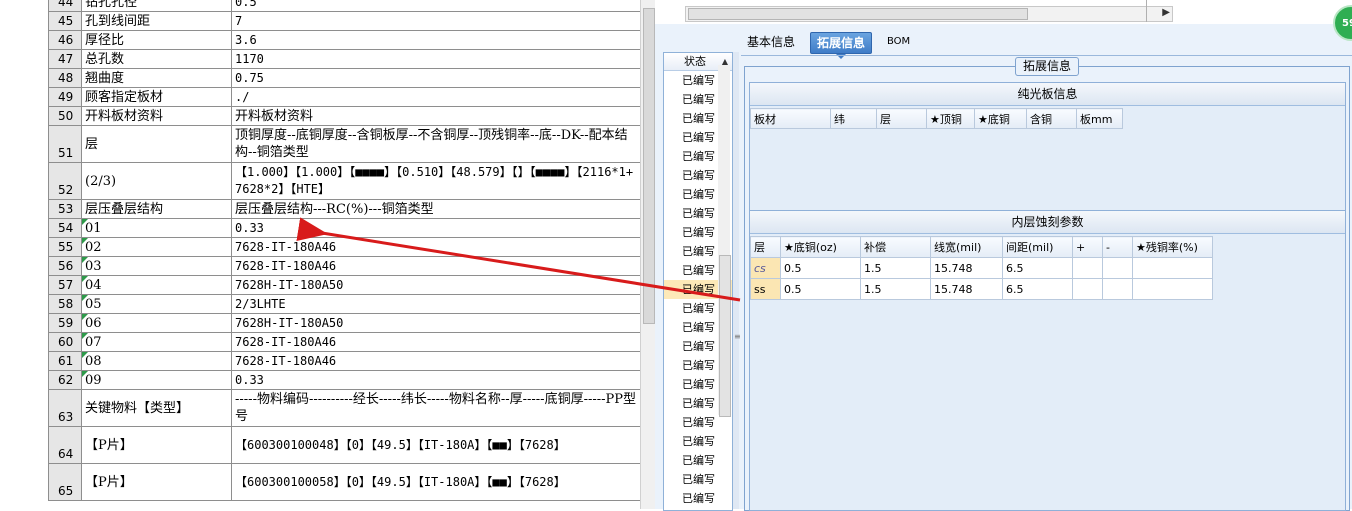 The image size is (1352, 511). Describe the element at coordinates (156, 228) in the screenshot. I see `cell-label: 01` at that location.